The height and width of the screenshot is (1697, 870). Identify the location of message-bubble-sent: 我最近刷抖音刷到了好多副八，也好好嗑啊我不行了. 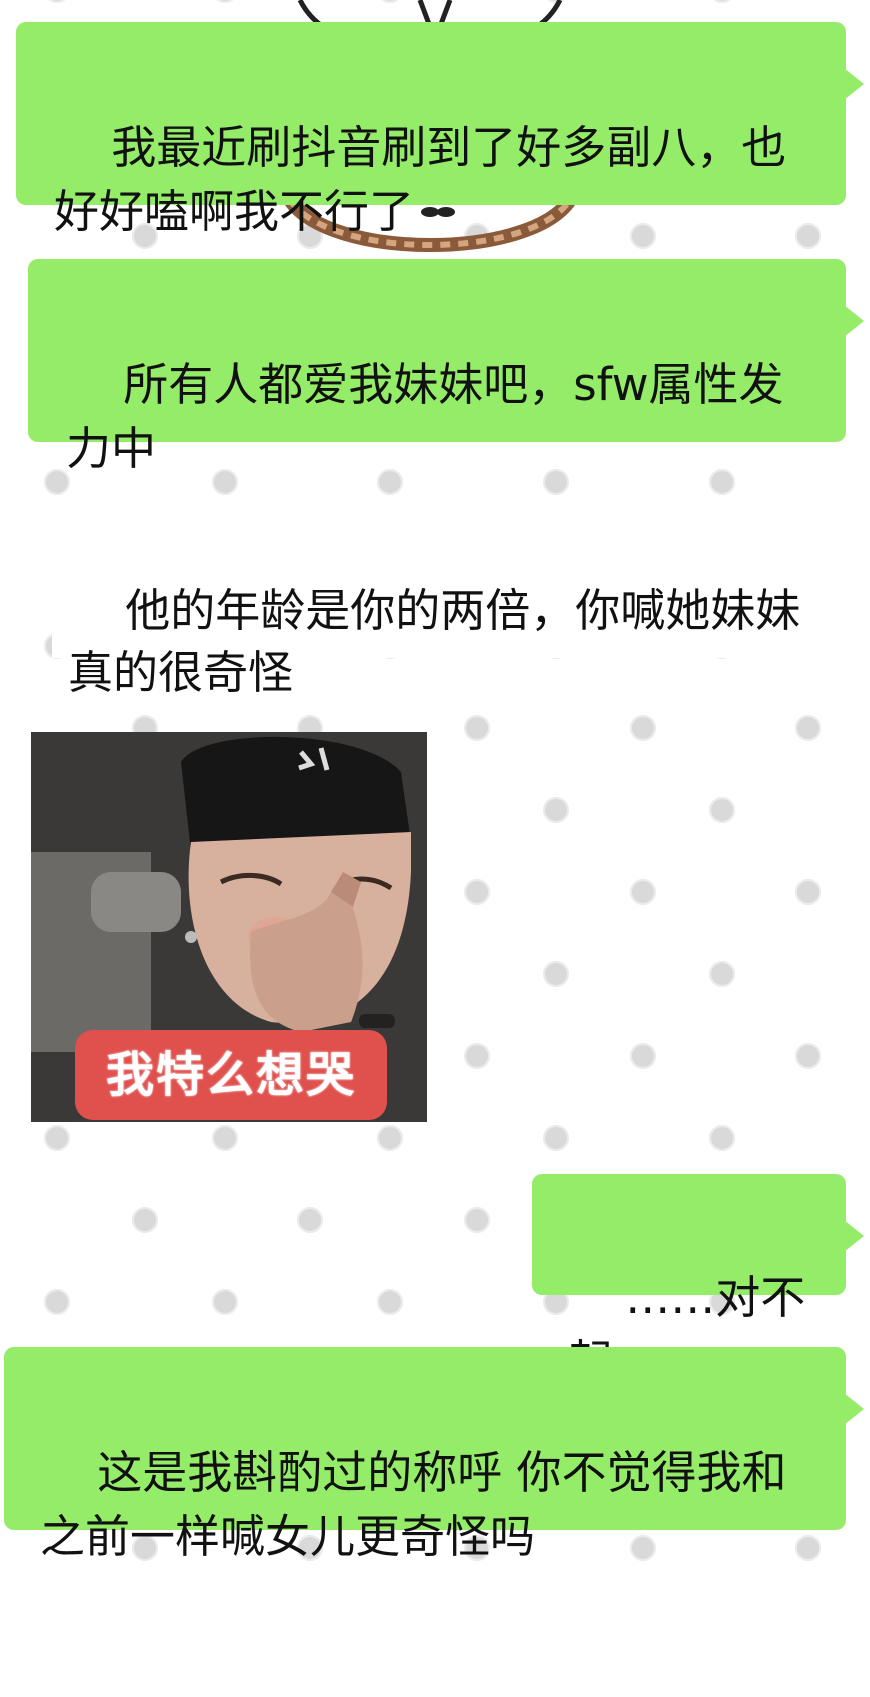
(440, 130).